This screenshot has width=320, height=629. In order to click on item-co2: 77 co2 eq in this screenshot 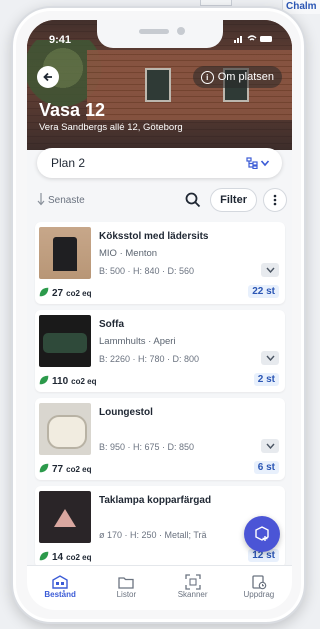, I will do `click(65, 469)`.